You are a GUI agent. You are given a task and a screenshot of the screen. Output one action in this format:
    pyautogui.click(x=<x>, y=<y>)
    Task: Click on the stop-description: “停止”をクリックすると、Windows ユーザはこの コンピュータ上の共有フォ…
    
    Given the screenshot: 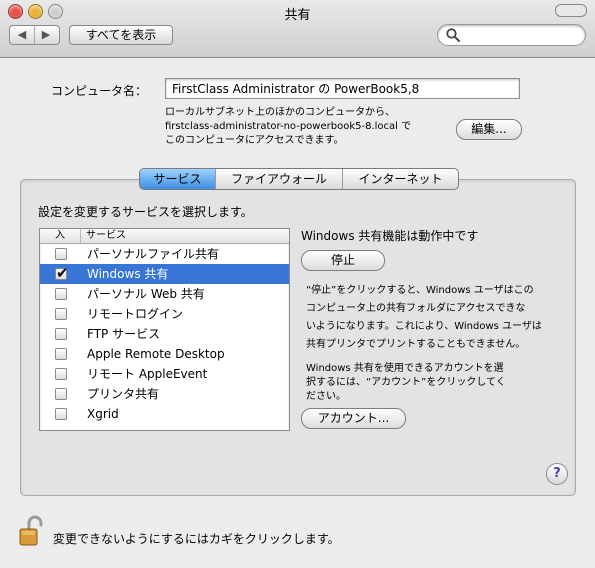 What is the action you would take?
    pyautogui.click(x=437, y=318)
    